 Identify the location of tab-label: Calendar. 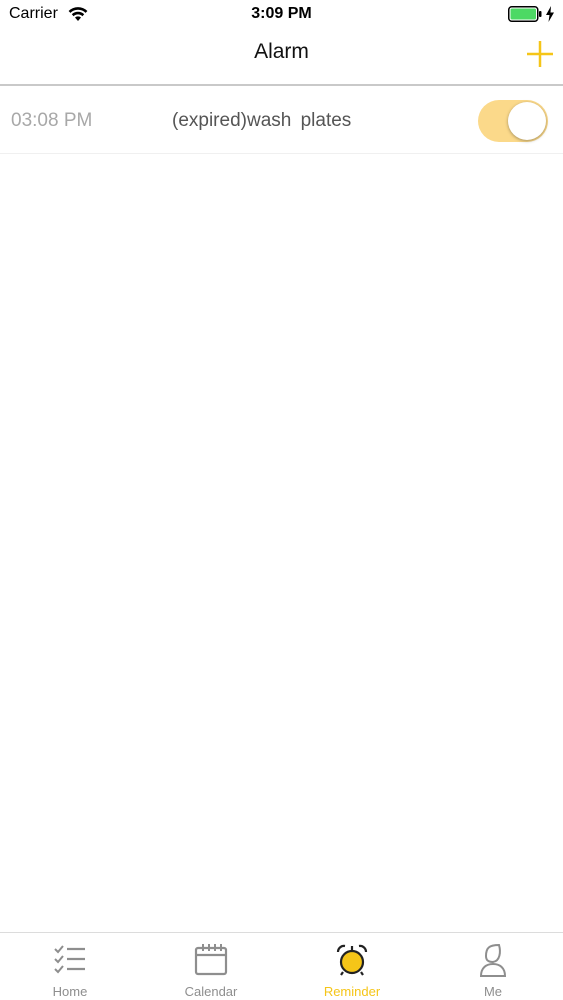
(211, 991).